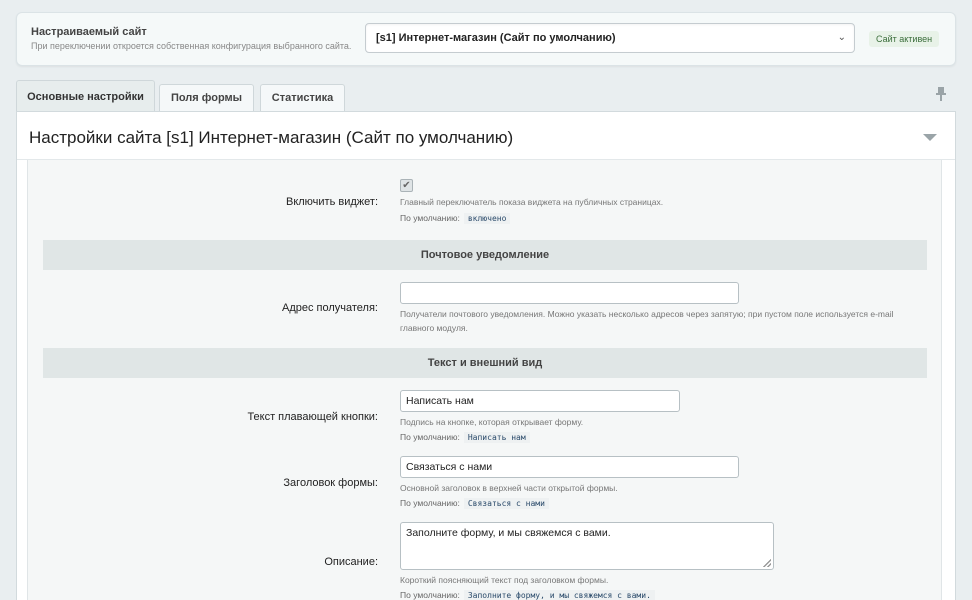 The height and width of the screenshot is (600, 972). Describe the element at coordinates (406, 185) in the screenshot. I see `enable-widget-checkbox: ✔` at that location.